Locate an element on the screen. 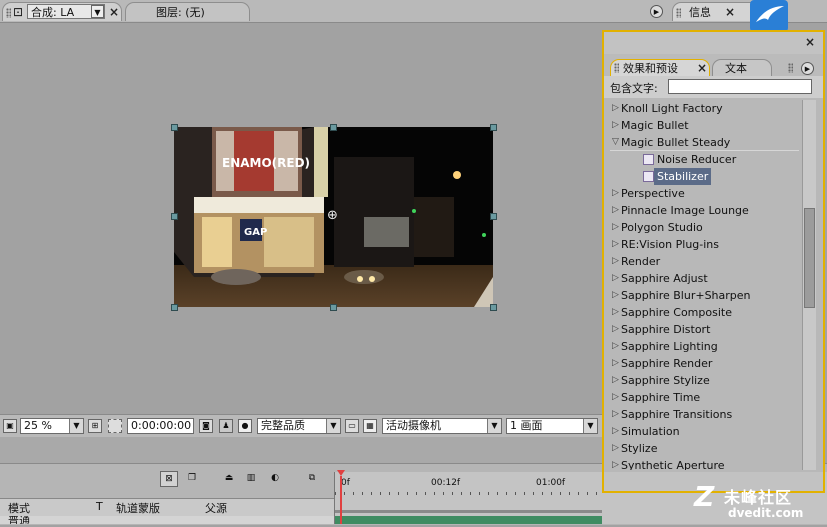 Image resolution: width=827 pixels, height=527 pixels. effect-category: ▽ Magic Bullet Steady is located at coordinates (704, 142).